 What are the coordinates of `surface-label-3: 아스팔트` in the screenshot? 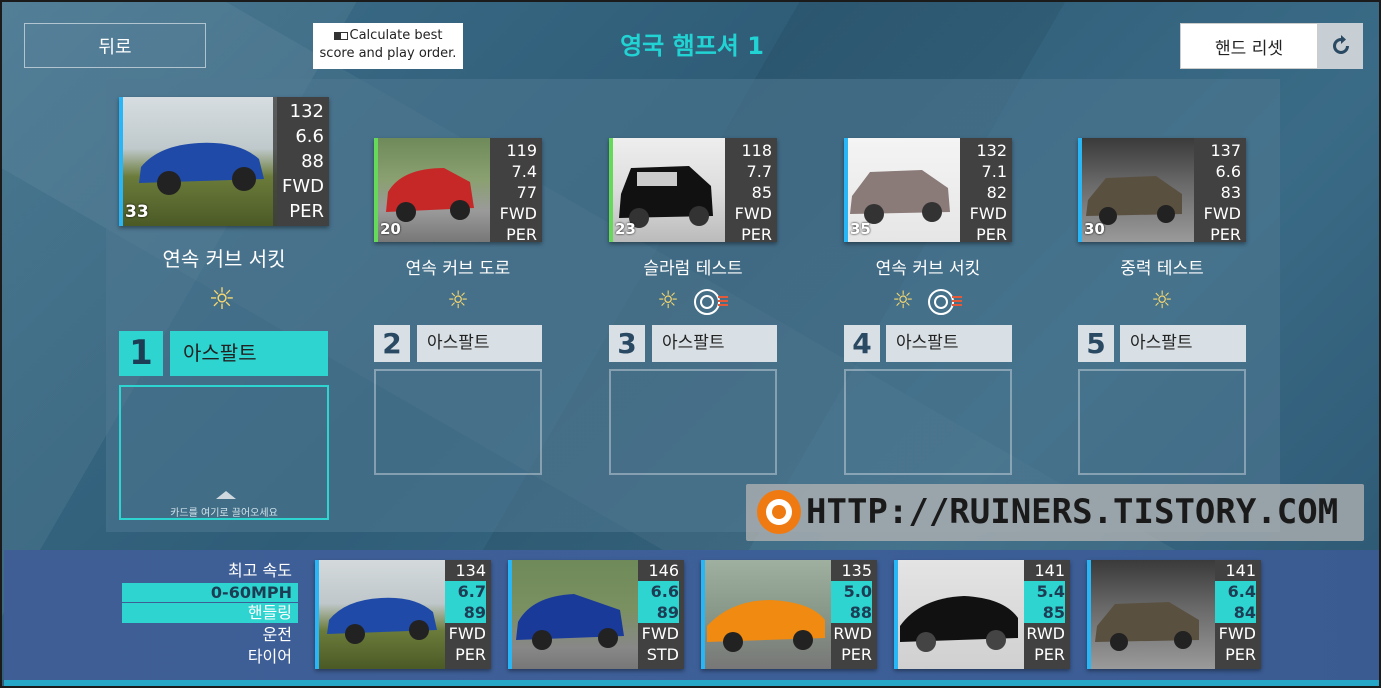 It's located at (714, 343).